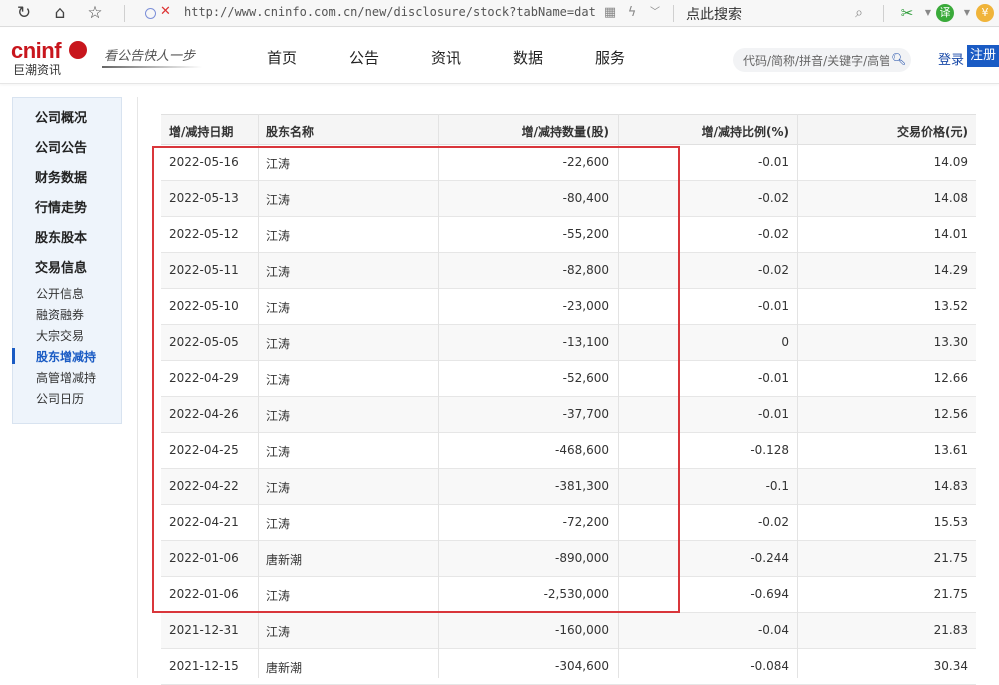 This screenshot has height=685, width=999. Describe the element at coordinates (945, 13) in the screenshot. I see `translate-icon: 译` at that location.